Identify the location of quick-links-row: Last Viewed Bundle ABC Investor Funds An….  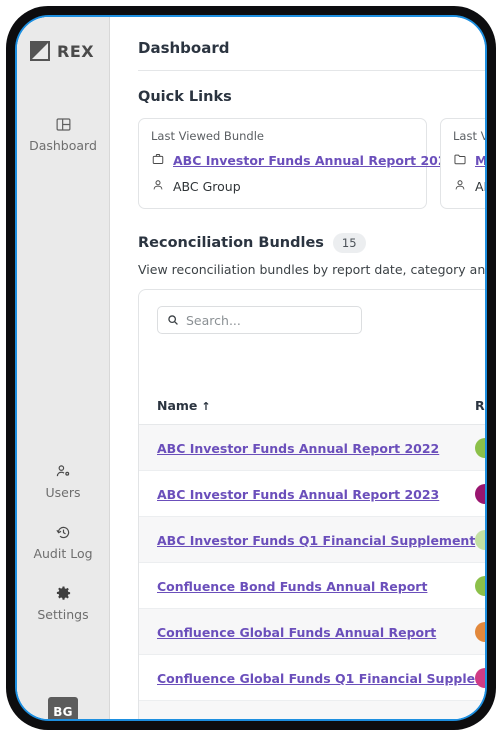
(311, 163).